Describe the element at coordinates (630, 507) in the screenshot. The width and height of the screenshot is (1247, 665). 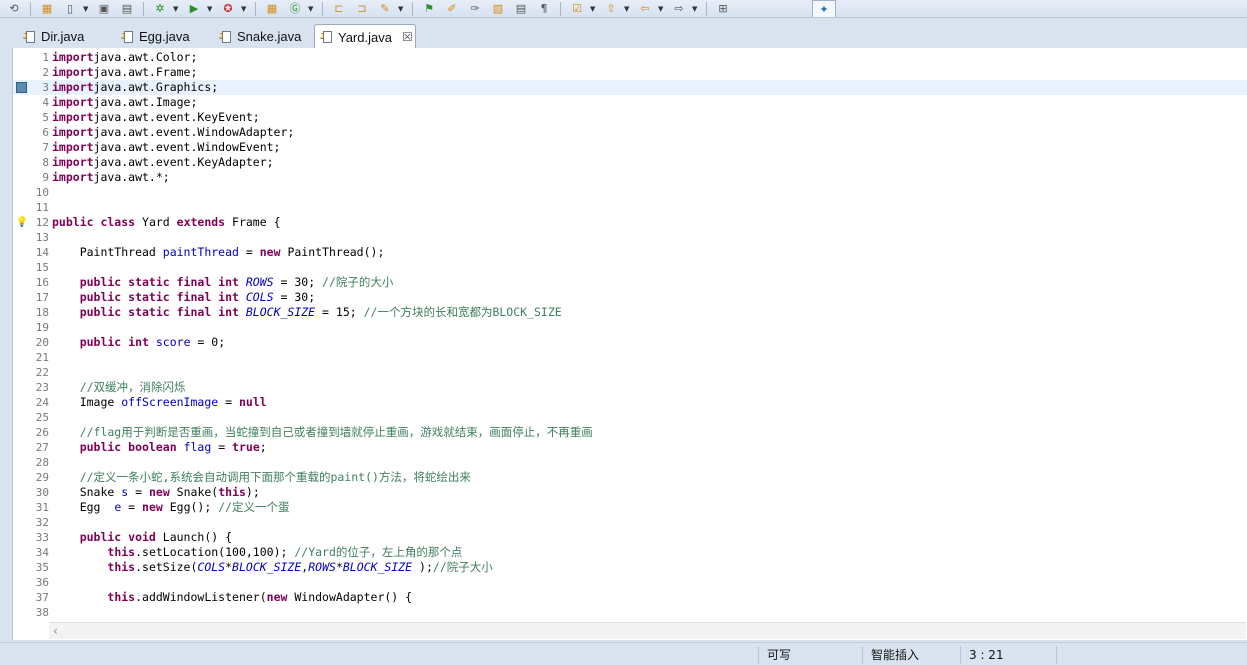
I see `code-line: 31 Egg e = new Egg(); //定义一个蛋` at that location.